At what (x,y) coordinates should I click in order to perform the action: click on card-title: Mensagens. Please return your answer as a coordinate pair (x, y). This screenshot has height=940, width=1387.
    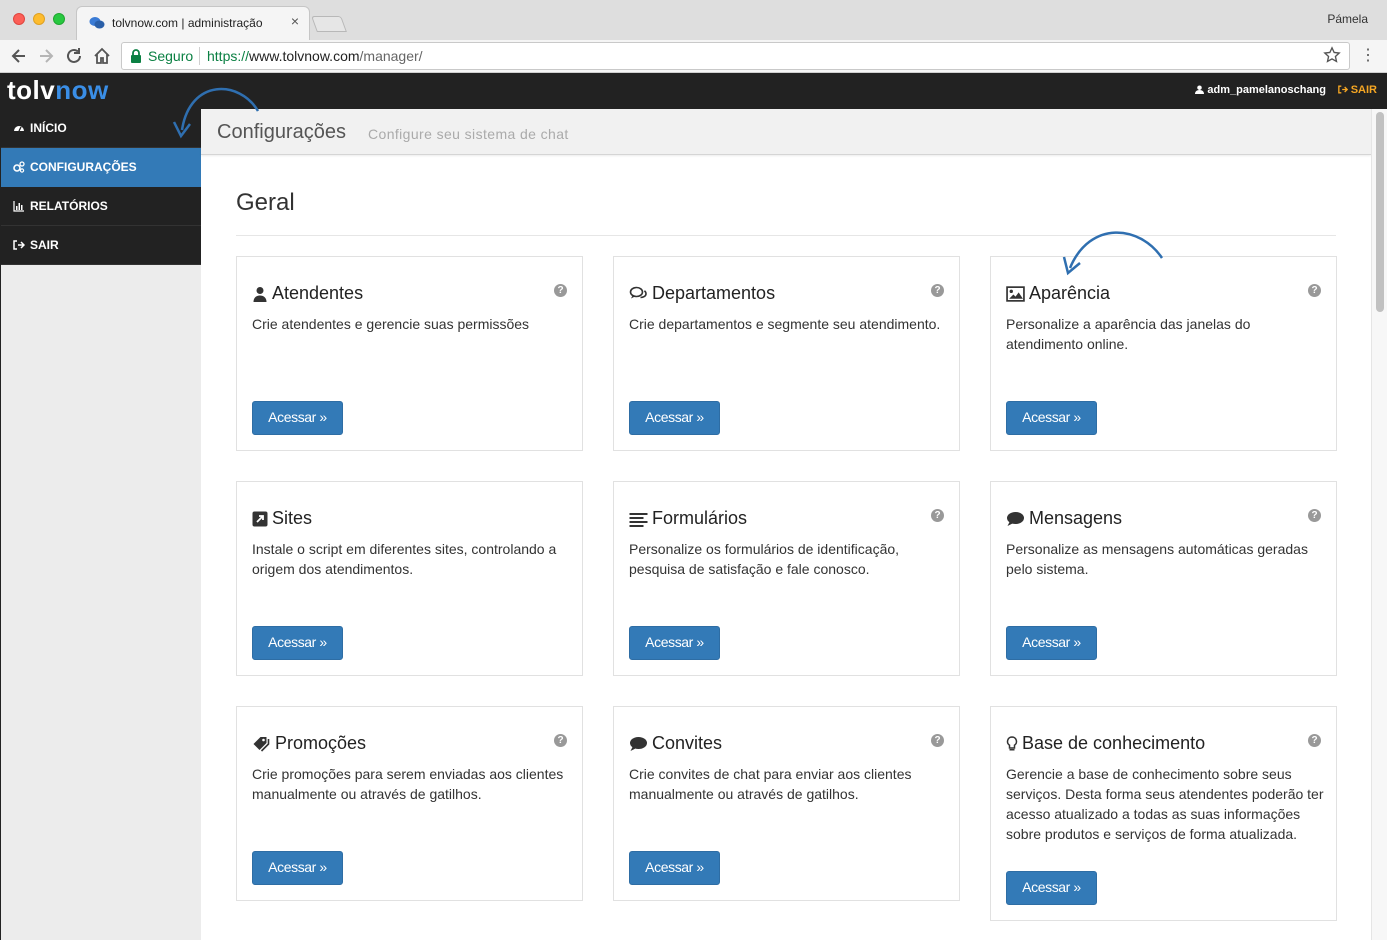
    Looking at the image, I should click on (1064, 518).